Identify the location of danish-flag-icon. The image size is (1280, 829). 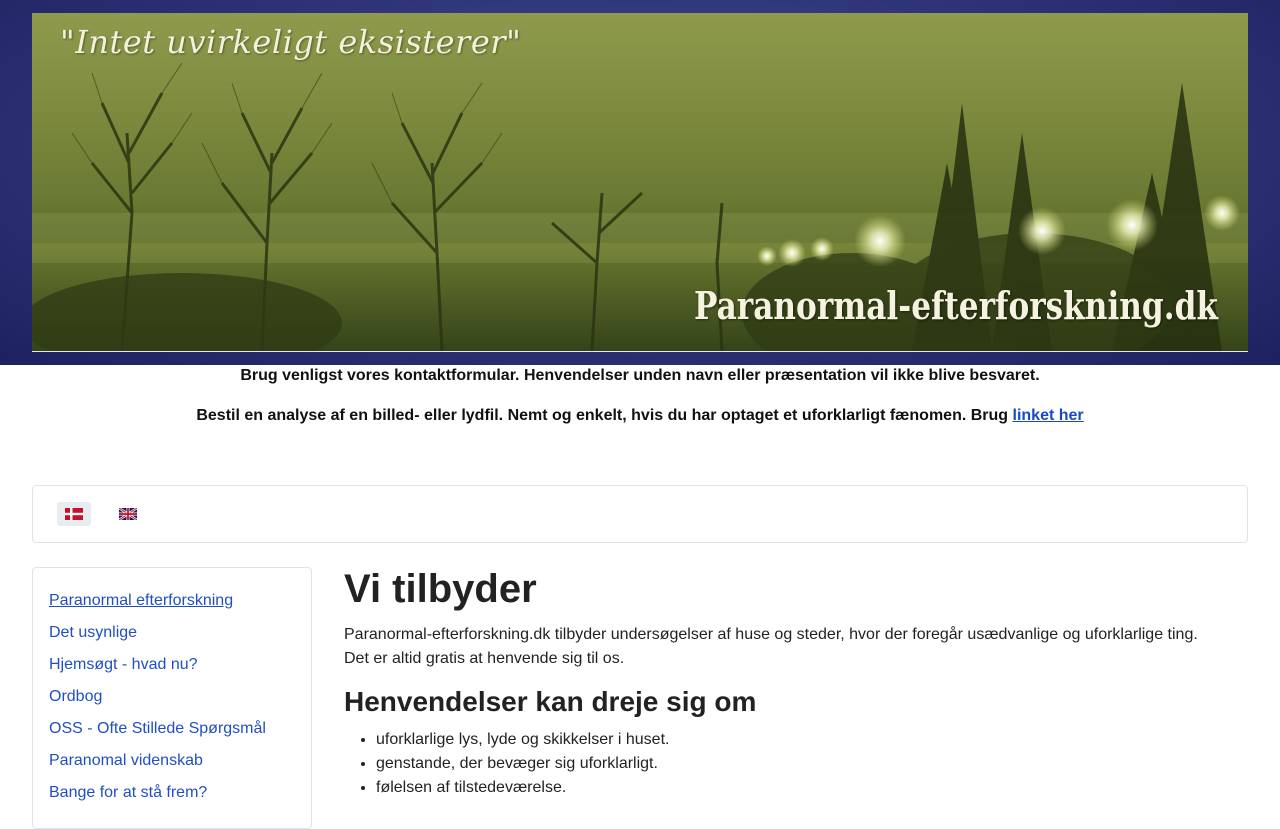
(74, 514).